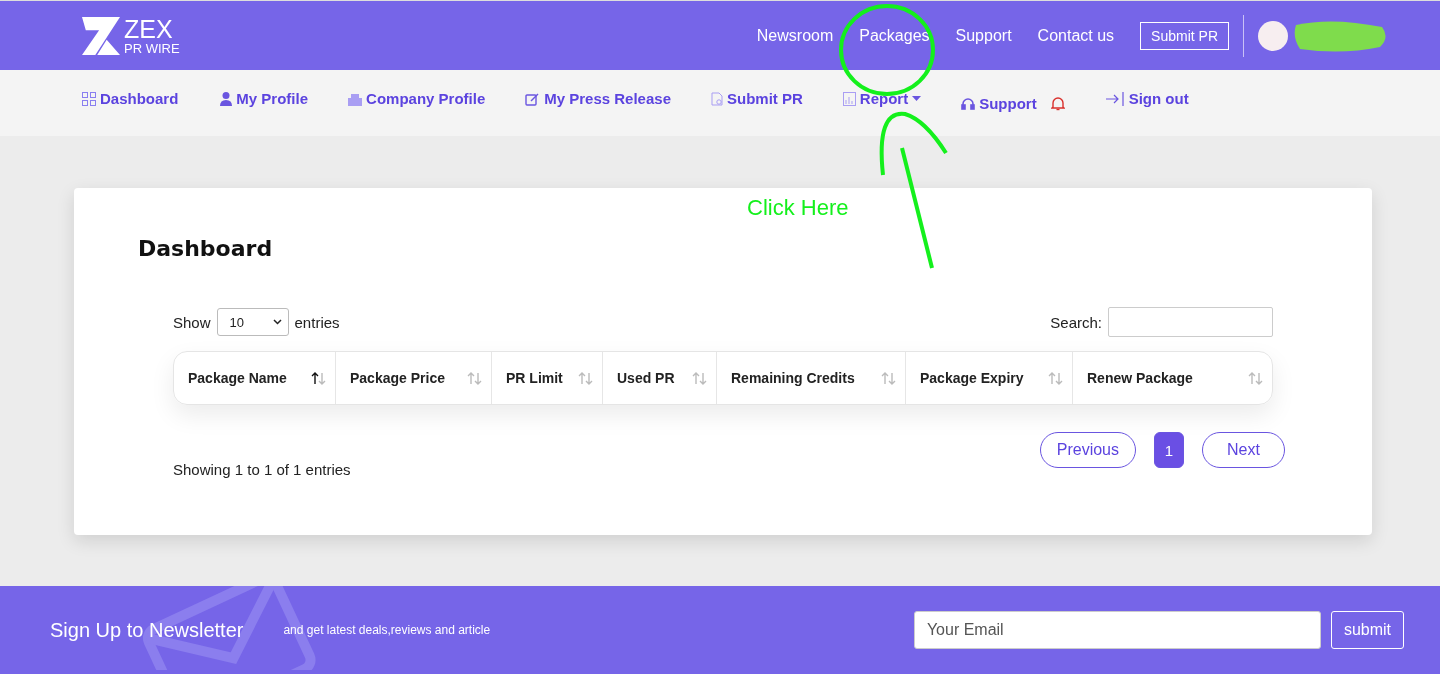  Describe the element at coordinates (317, 322) in the screenshot. I see `entries-label: entries` at that location.